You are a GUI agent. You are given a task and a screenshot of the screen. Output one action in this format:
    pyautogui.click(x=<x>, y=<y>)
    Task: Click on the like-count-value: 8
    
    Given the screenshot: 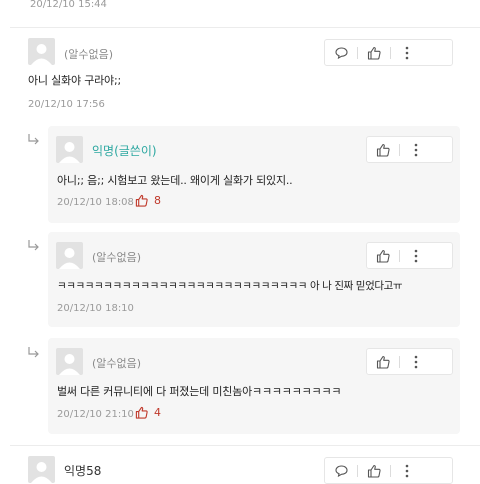 What is the action you would take?
    pyautogui.click(x=157, y=200)
    